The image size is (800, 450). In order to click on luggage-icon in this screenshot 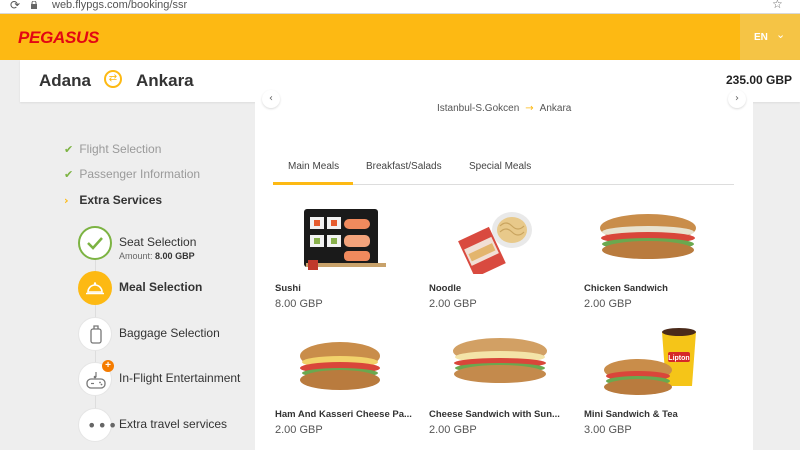, I will do `click(96, 334)`.